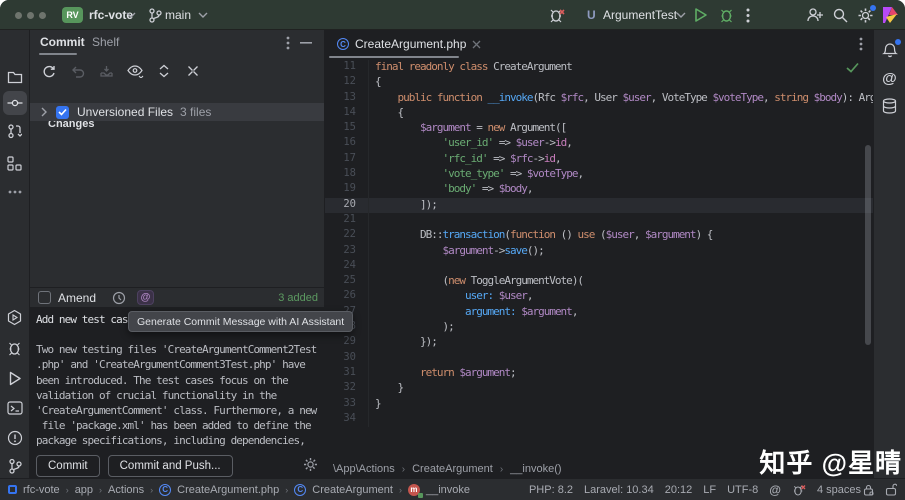 This screenshot has width=905, height=500. I want to click on editor-tab-options-button, so click(861, 44).